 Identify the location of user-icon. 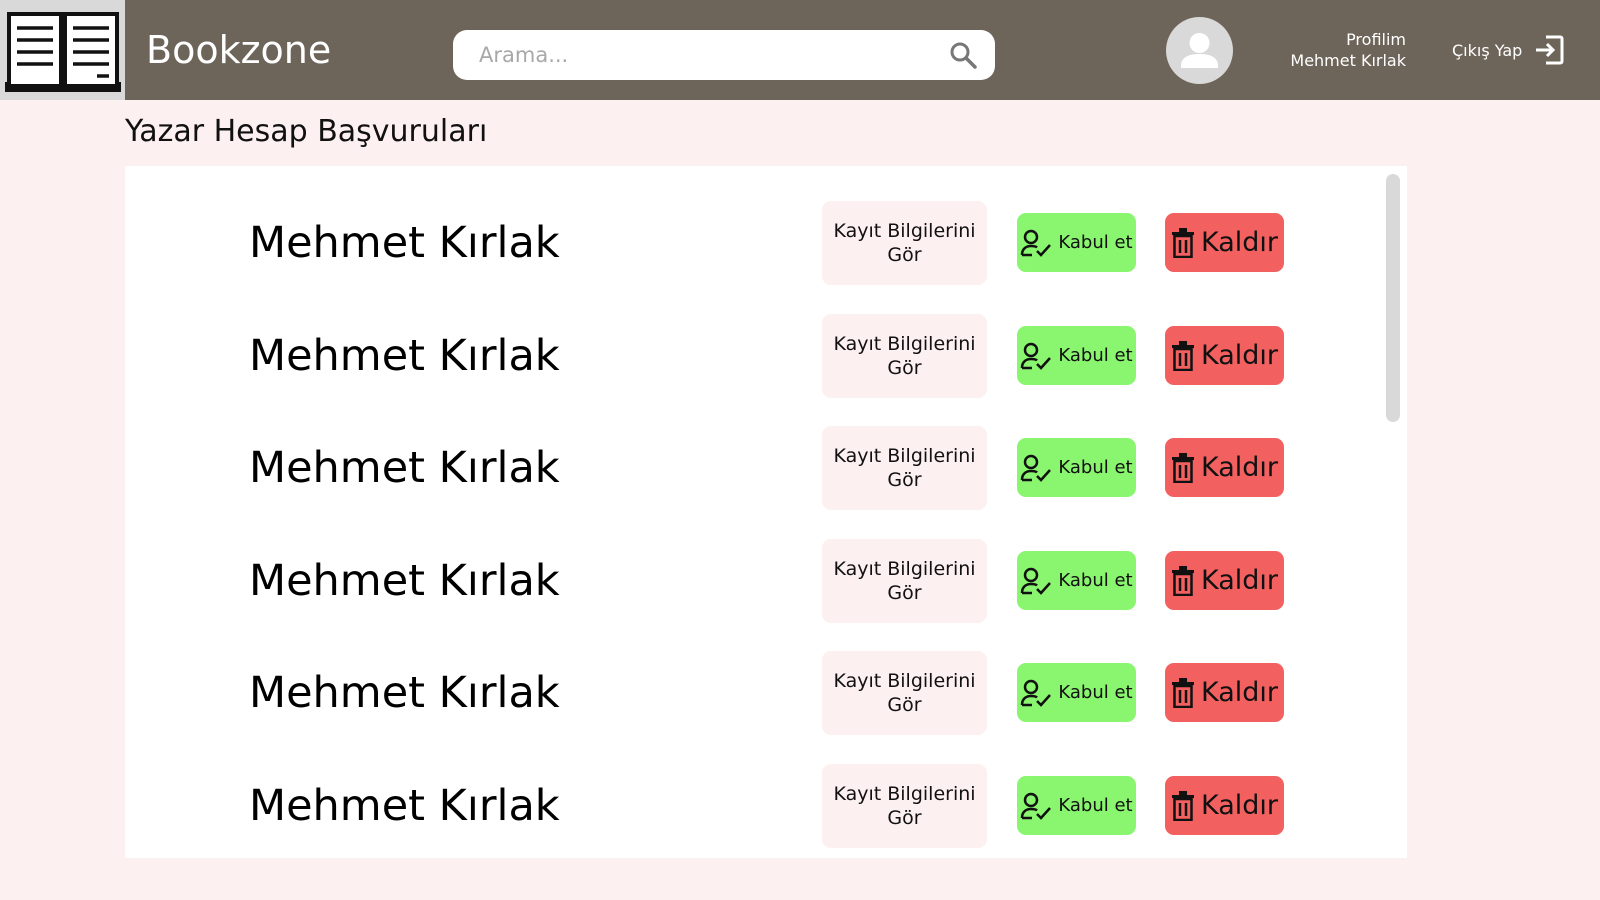
(1199, 50).